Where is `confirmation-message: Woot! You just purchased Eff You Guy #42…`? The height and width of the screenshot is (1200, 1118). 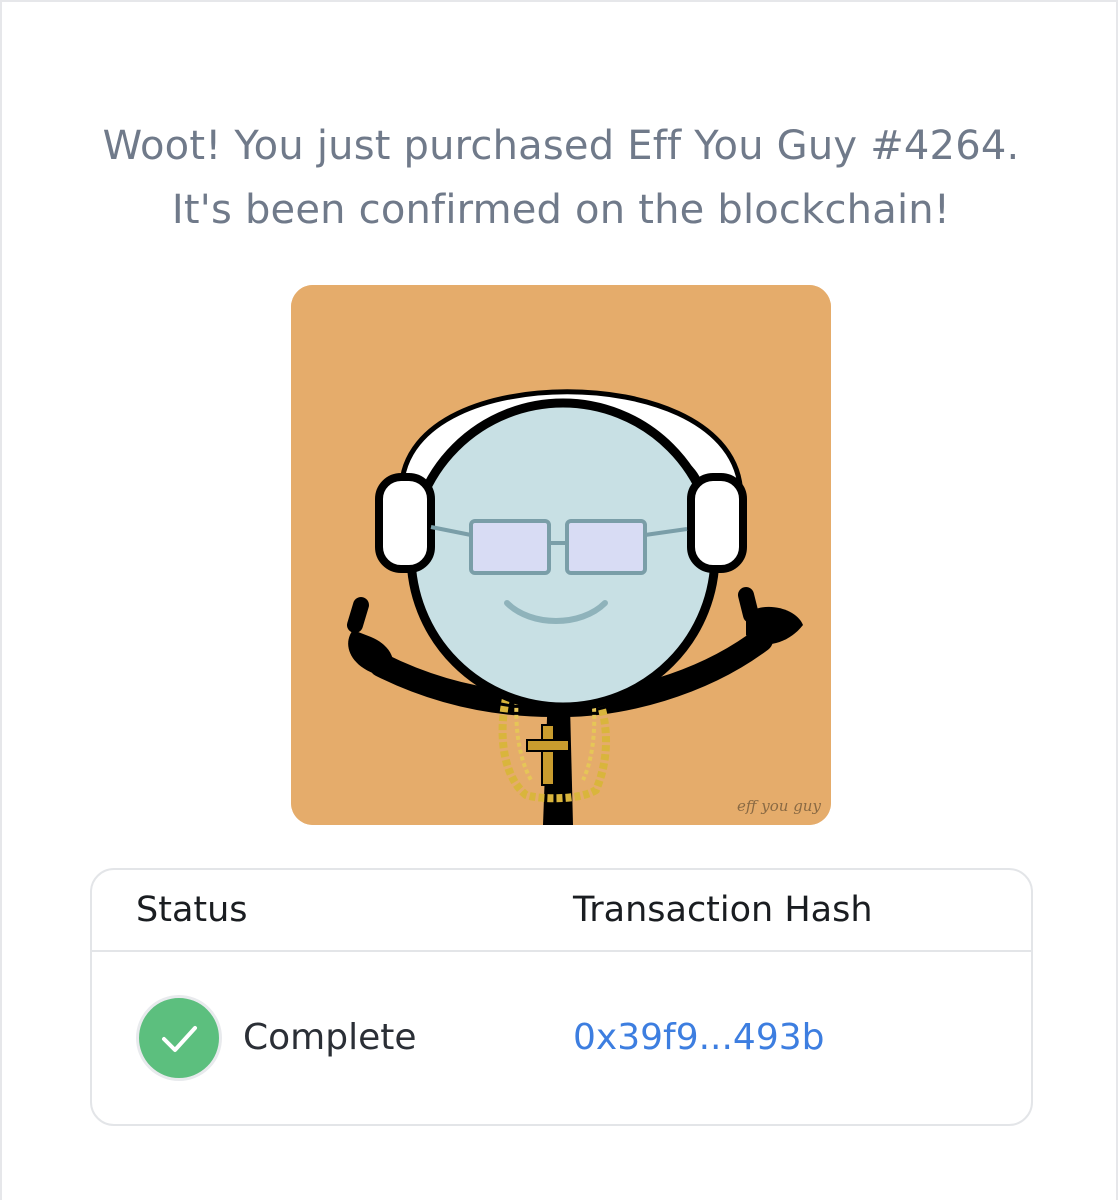 confirmation-message: Woot! You just purchased Eff You Guy #42… is located at coordinates (560, 178).